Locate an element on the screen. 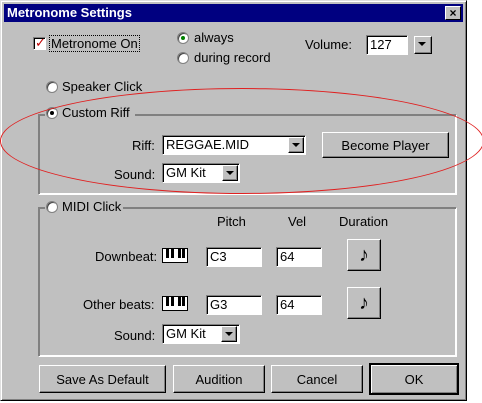 The width and height of the screenshot is (482, 403). speaker-click-radio is located at coordinates (52, 87).